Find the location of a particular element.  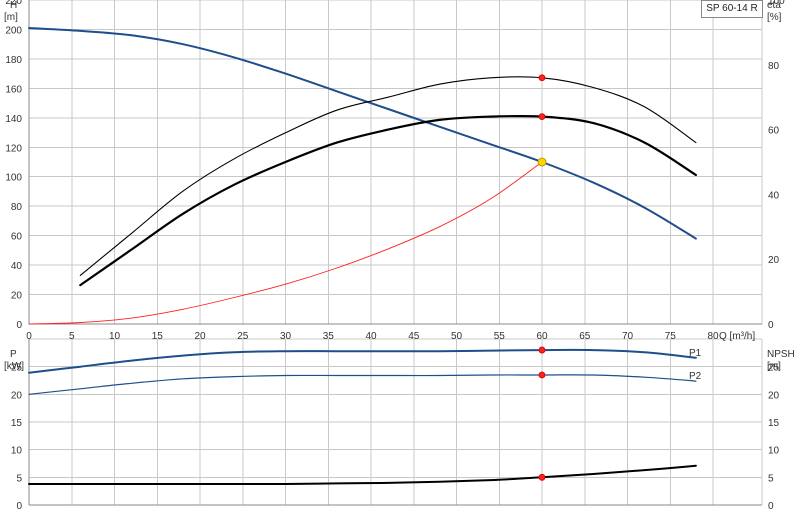

top-eta-pump-operating-point is located at coordinates (542, 78).